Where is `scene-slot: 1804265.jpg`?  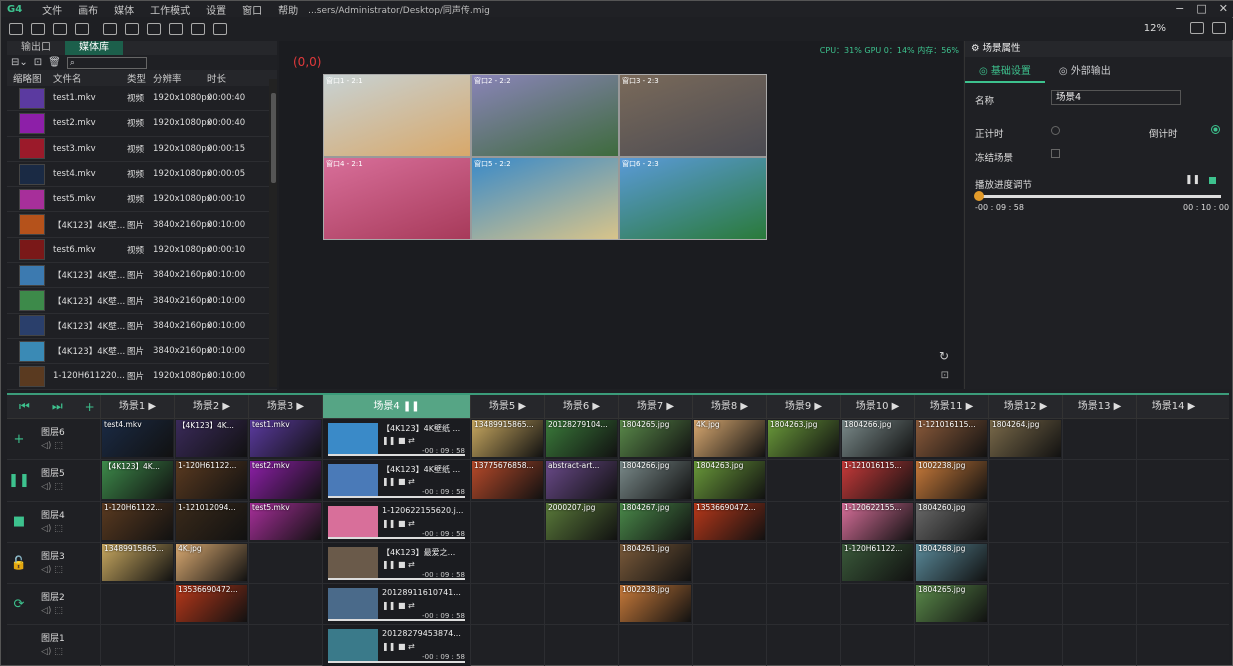 scene-slot: 1804265.jpg is located at coordinates (655, 439).